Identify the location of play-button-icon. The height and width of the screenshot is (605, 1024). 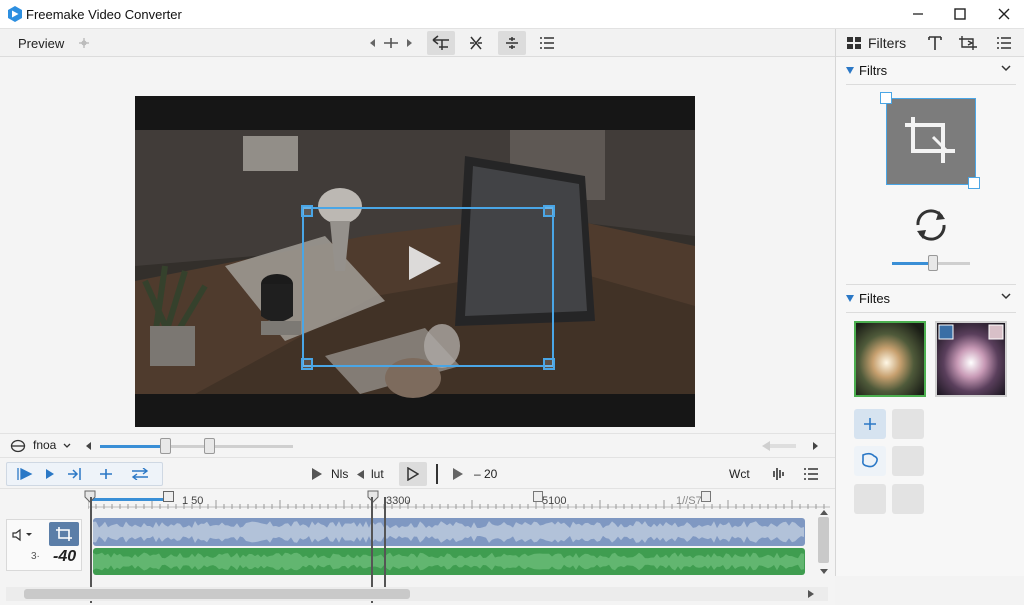
(317, 474).